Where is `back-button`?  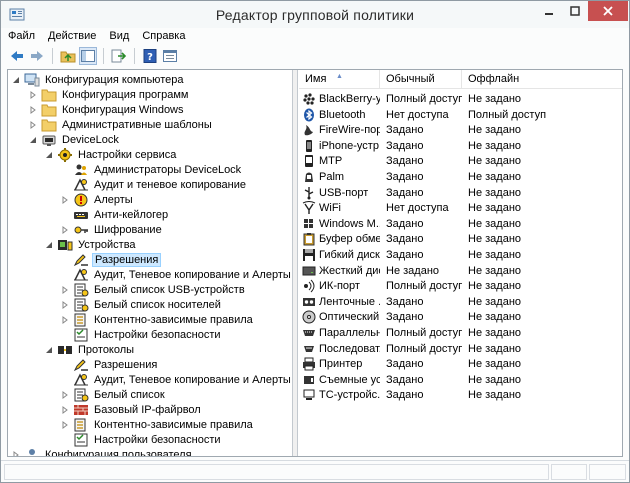
back-button is located at coordinates (17, 56).